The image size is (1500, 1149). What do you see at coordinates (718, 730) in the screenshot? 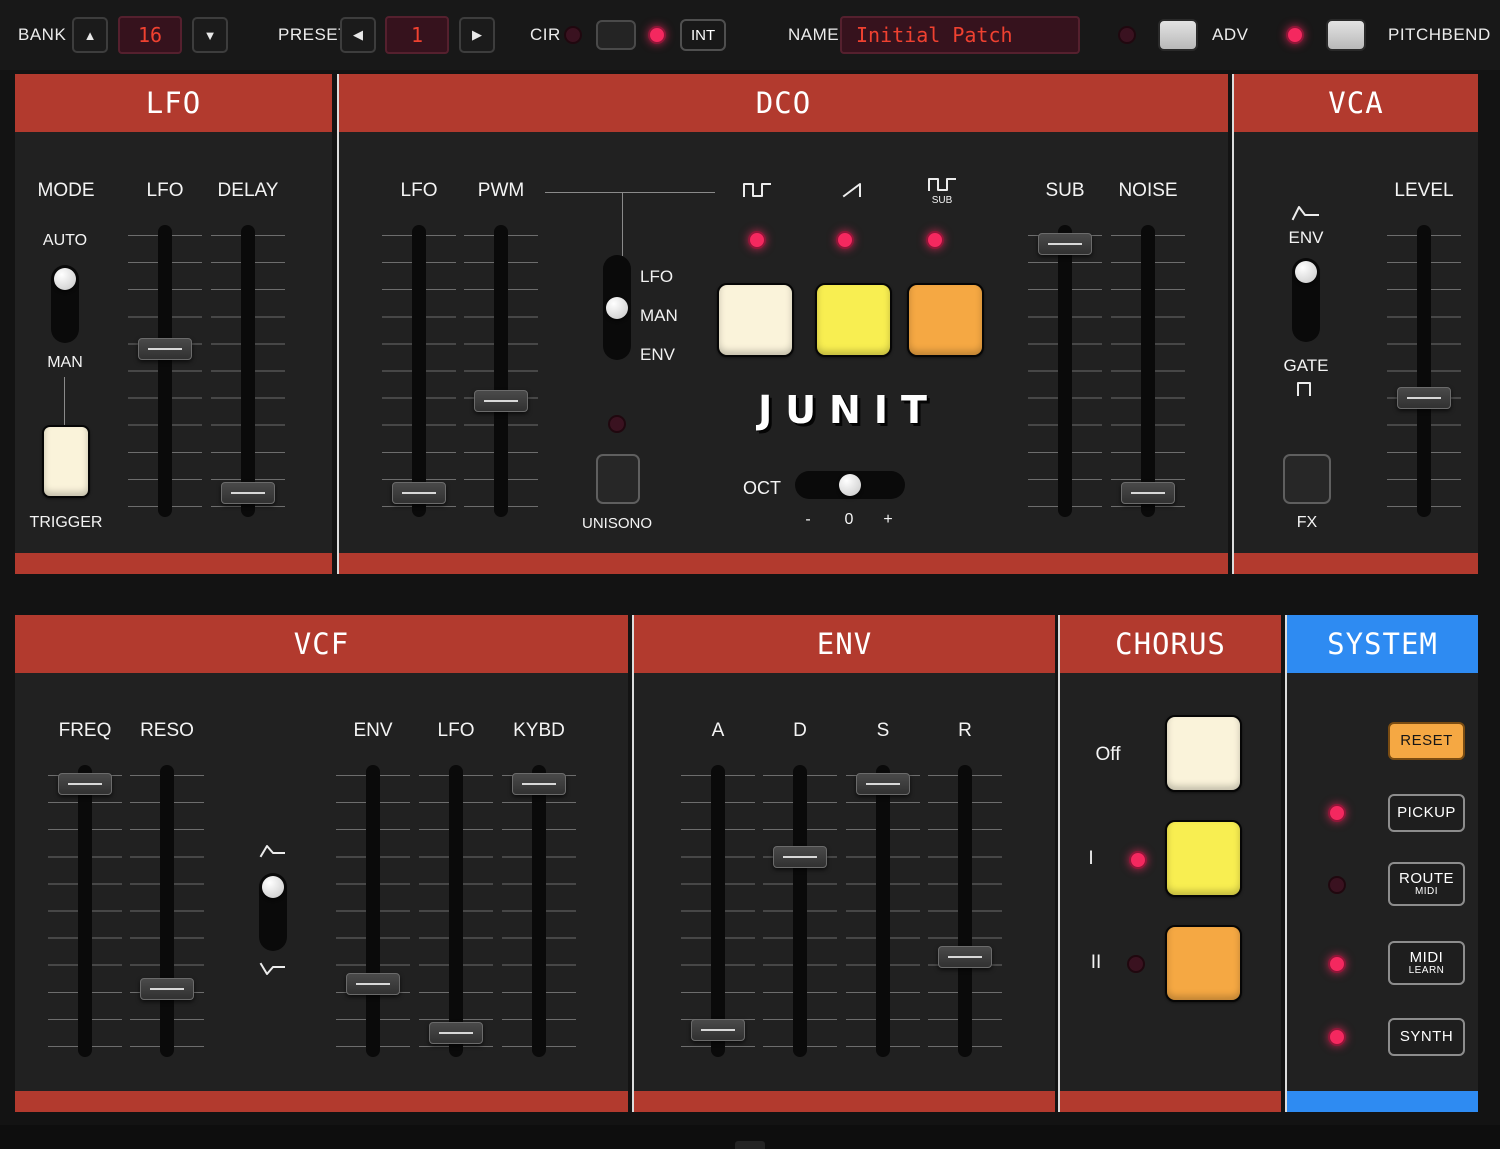
I see `env-attack-label: A` at bounding box center [718, 730].